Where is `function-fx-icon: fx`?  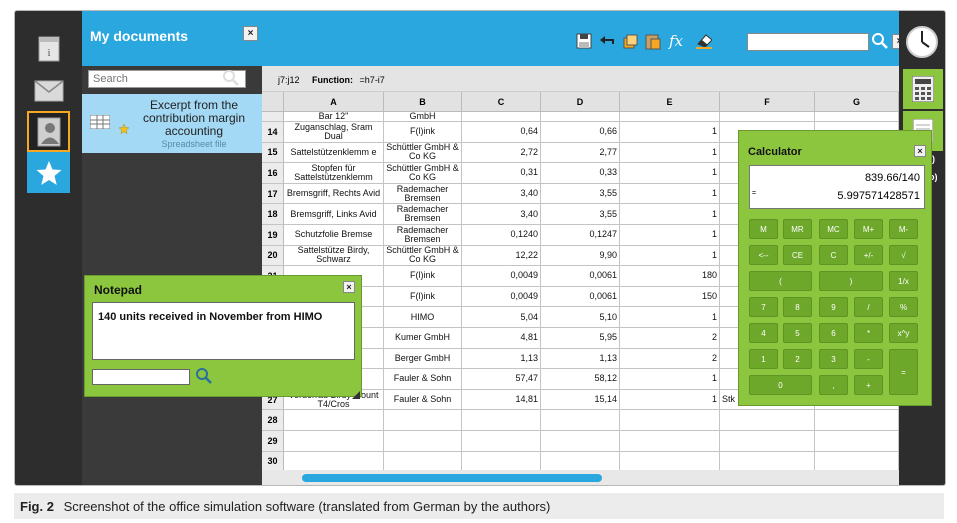
function-fx-icon: fx is located at coordinates (676, 41).